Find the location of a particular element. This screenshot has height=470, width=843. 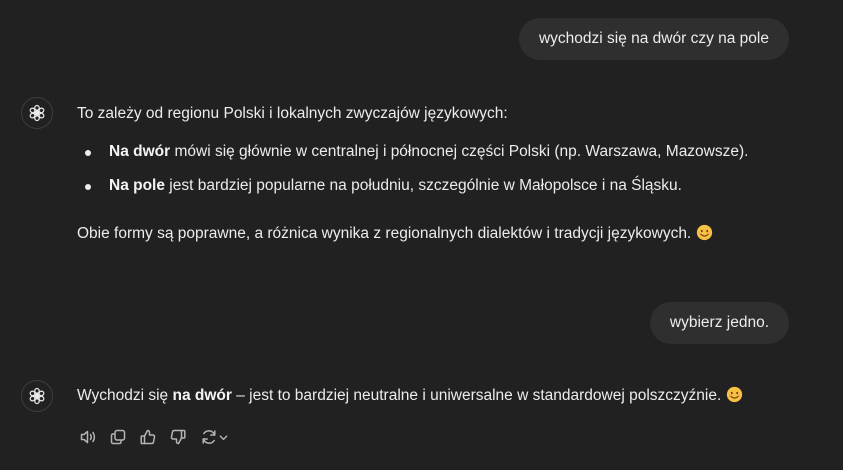

copy-button is located at coordinates (118, 437).